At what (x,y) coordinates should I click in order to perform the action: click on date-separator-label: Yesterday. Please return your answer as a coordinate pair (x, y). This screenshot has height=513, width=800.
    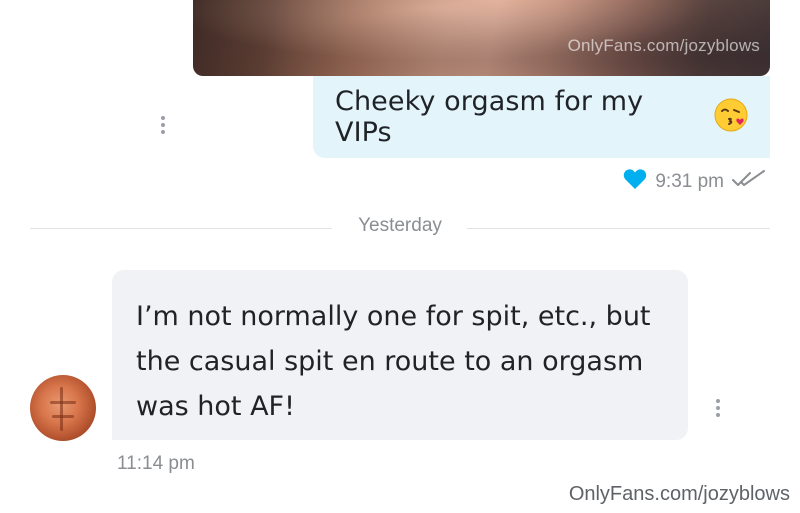
    Looking at the image, I should click on (400, 225).